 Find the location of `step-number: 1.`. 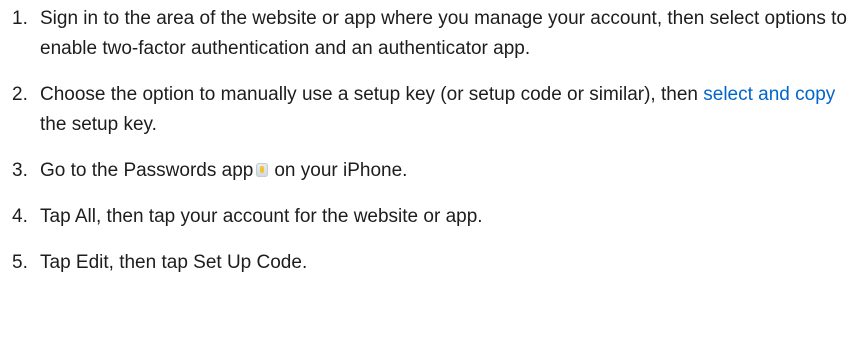

step-number: 1. is located at coordinates (20, 18).